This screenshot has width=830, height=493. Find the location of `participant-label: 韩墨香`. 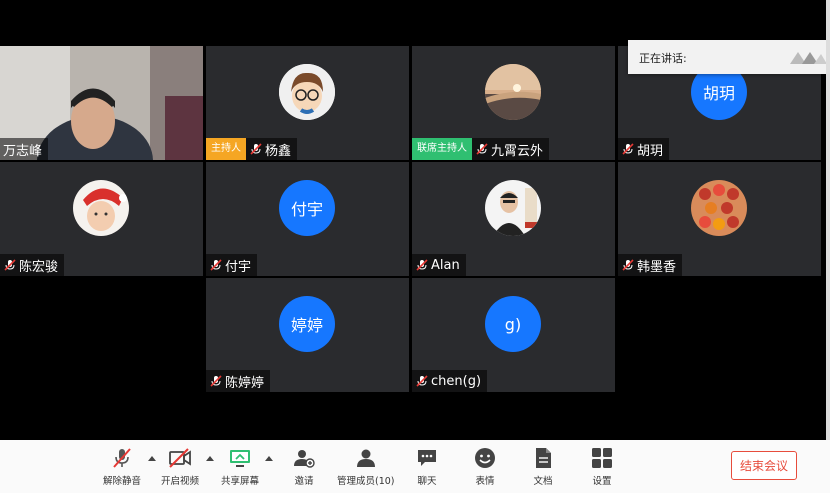

participant-label: 韩墨香 is located at coordinates (650, 265).